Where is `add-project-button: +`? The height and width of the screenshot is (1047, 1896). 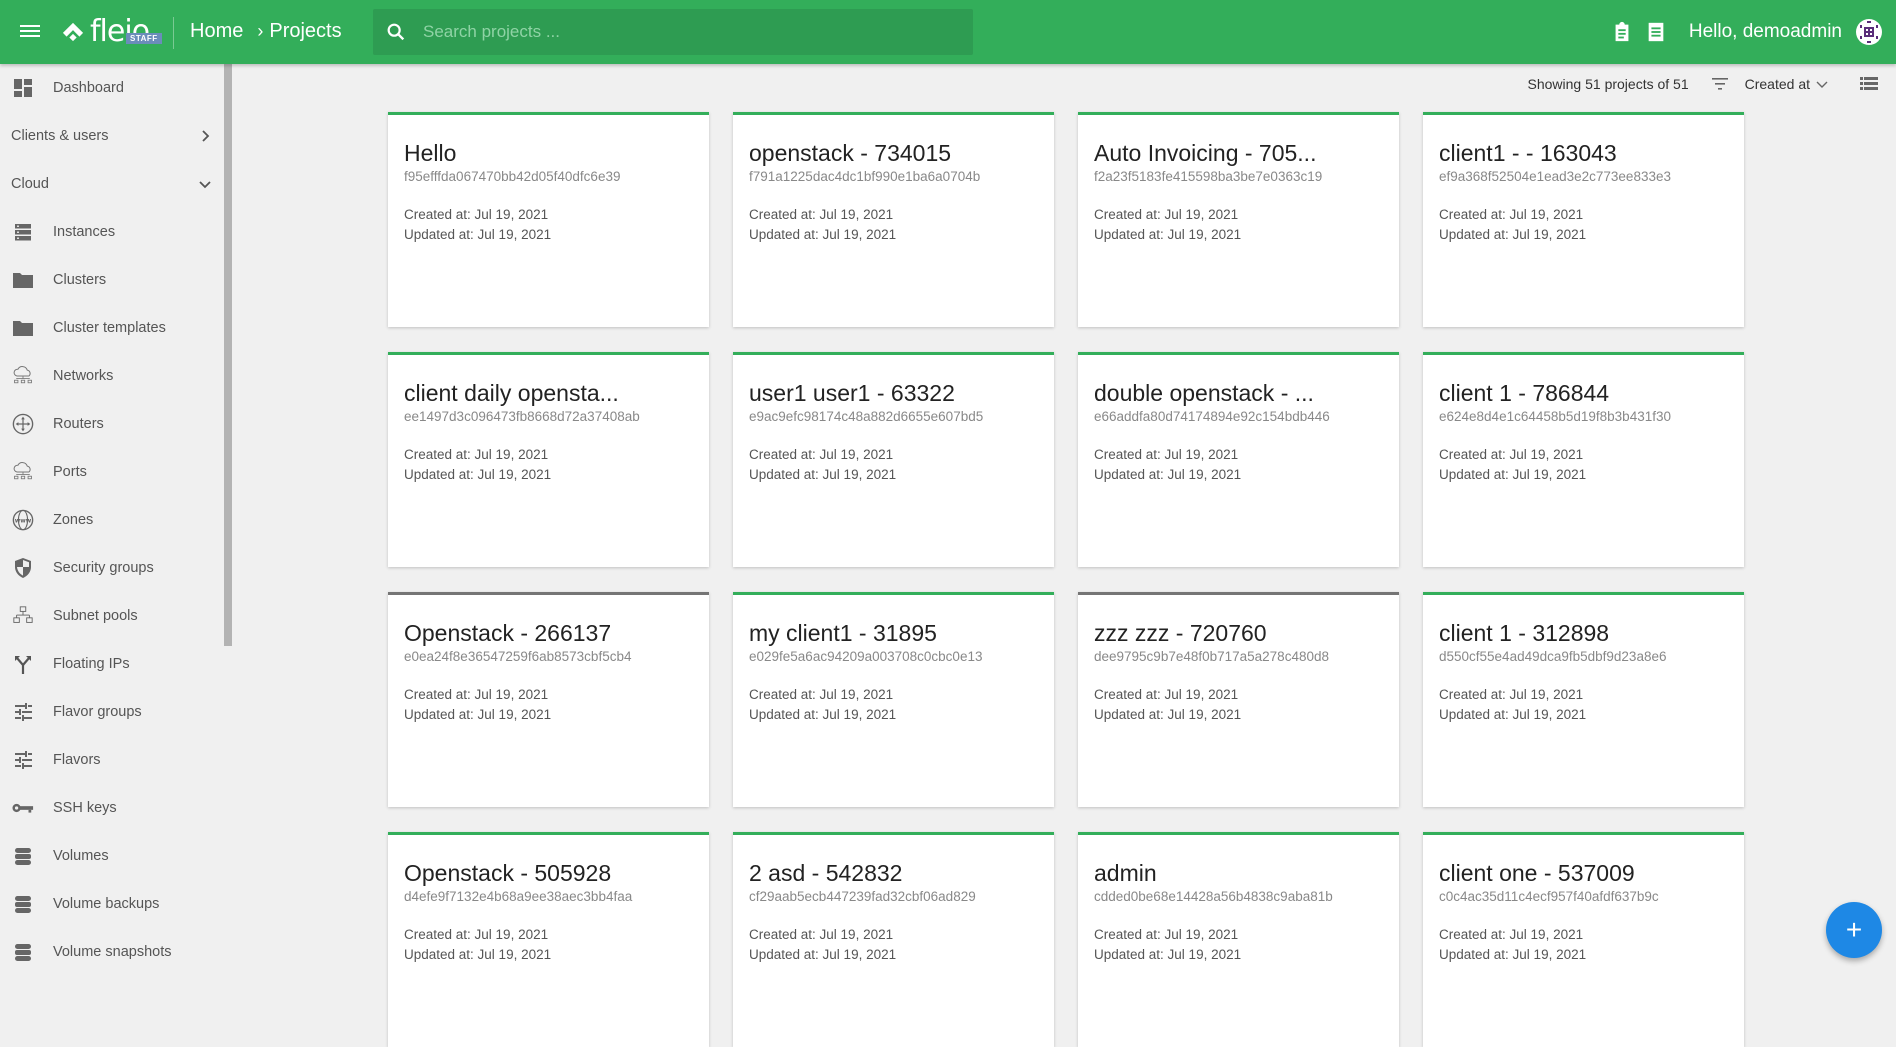 add-project-button: + is located at coordinates (1854, 930).